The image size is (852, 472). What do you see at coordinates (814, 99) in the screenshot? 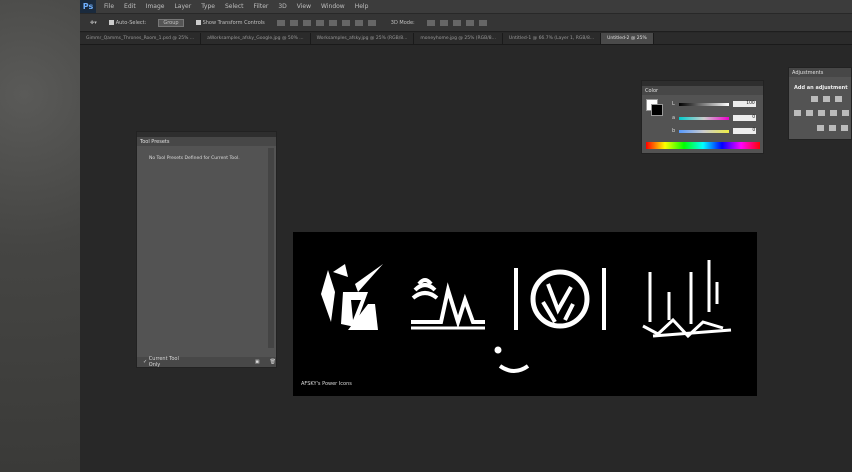
I see `brightness-icon` at bounding box center [814, 99].